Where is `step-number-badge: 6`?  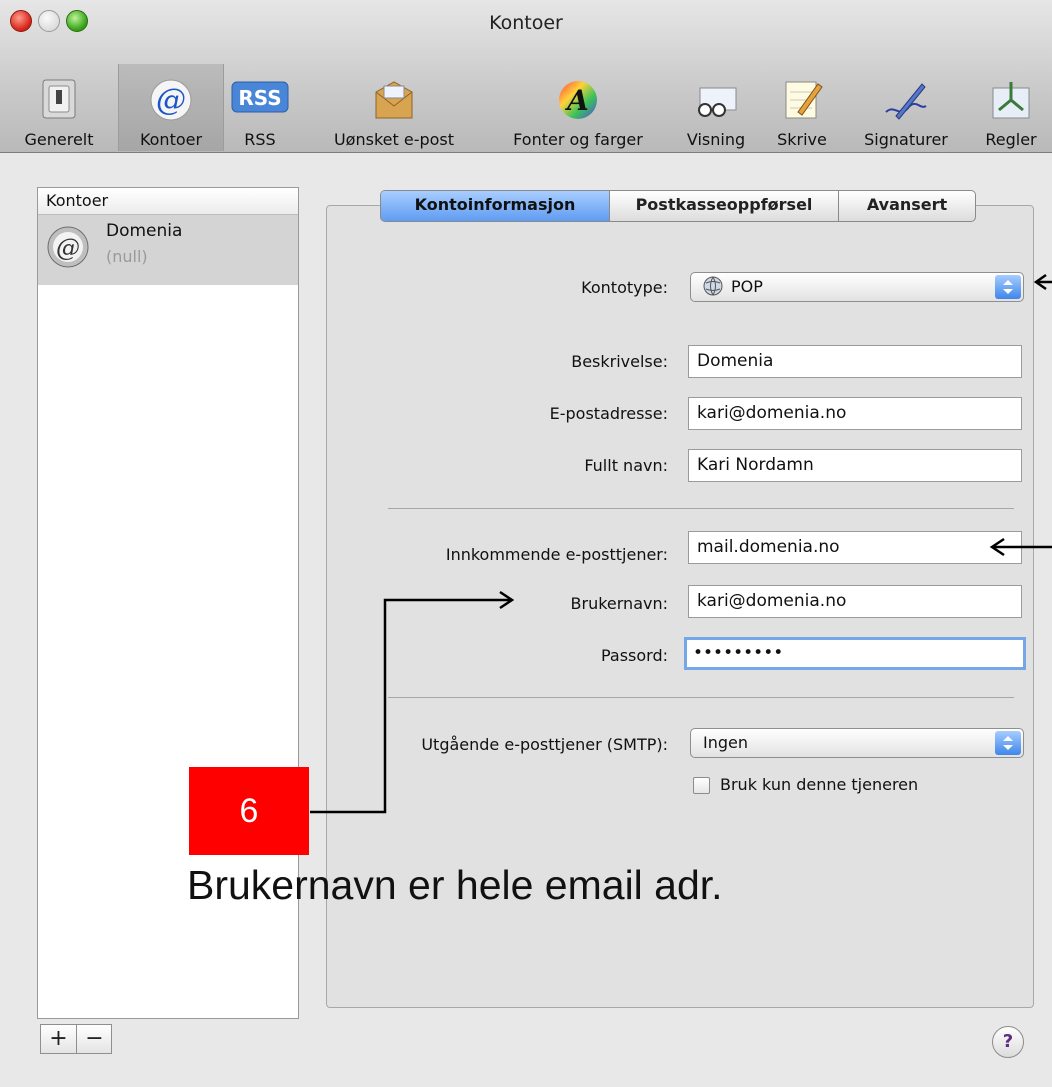 step-number-badge: 6 is located at coordinates (249, 811).